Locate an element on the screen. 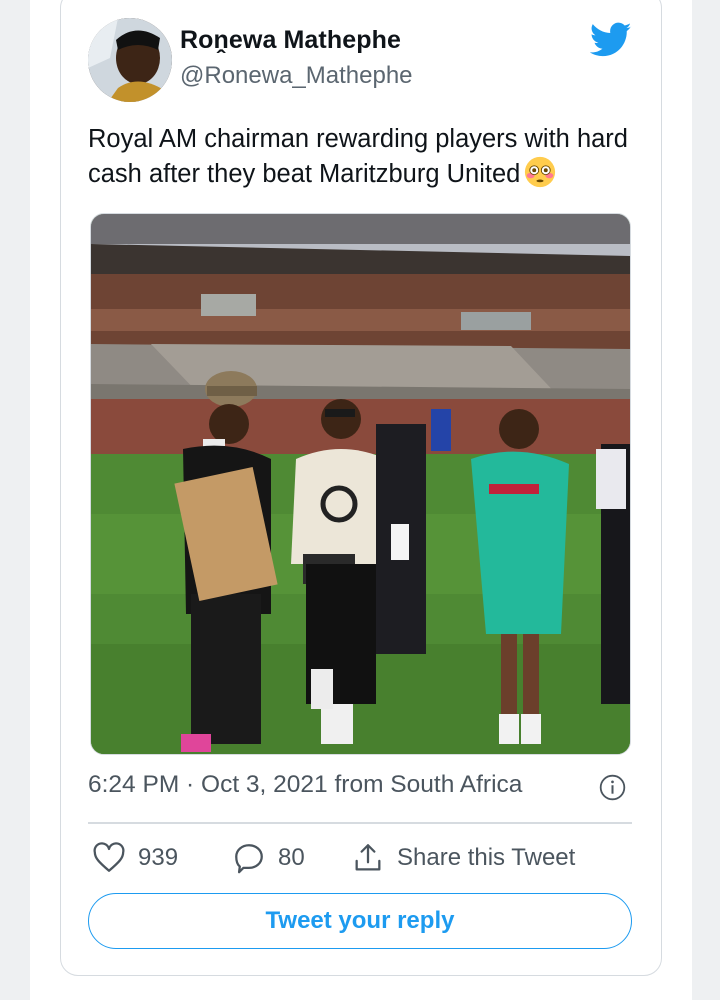  info-icon is located at coordinates (612, 787).